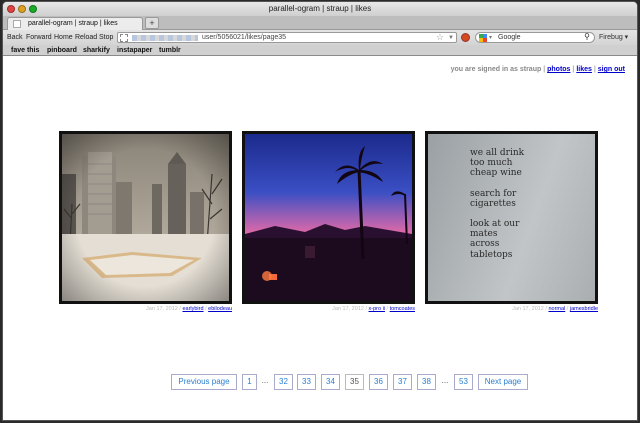 This screenshot has height=423, width=640. I want to click on sign-out-link: sign out, so click(611, 69).